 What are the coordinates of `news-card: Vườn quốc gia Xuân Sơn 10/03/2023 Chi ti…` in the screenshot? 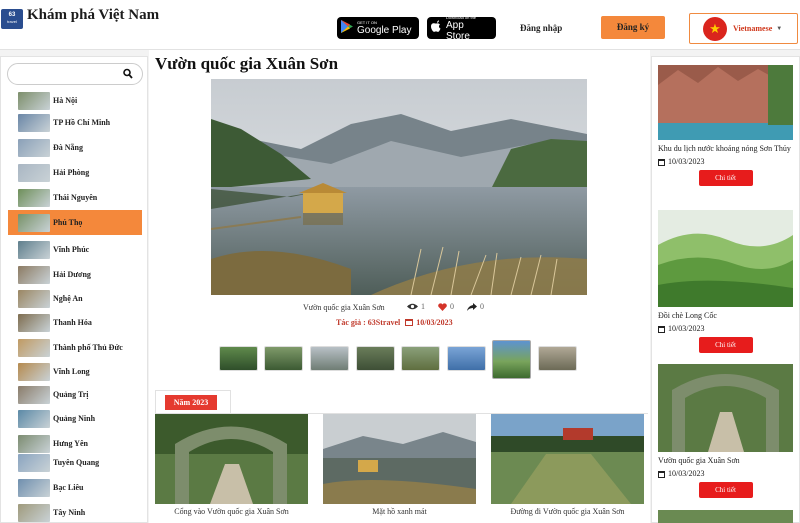 It's located at (725, 431).